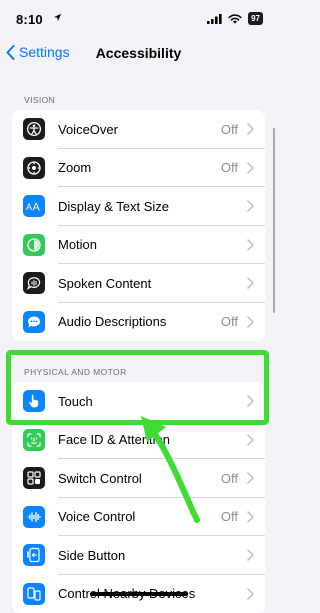 The image size is (320, 613). I want to click on cellular-signal-icon, so click(214, 19).